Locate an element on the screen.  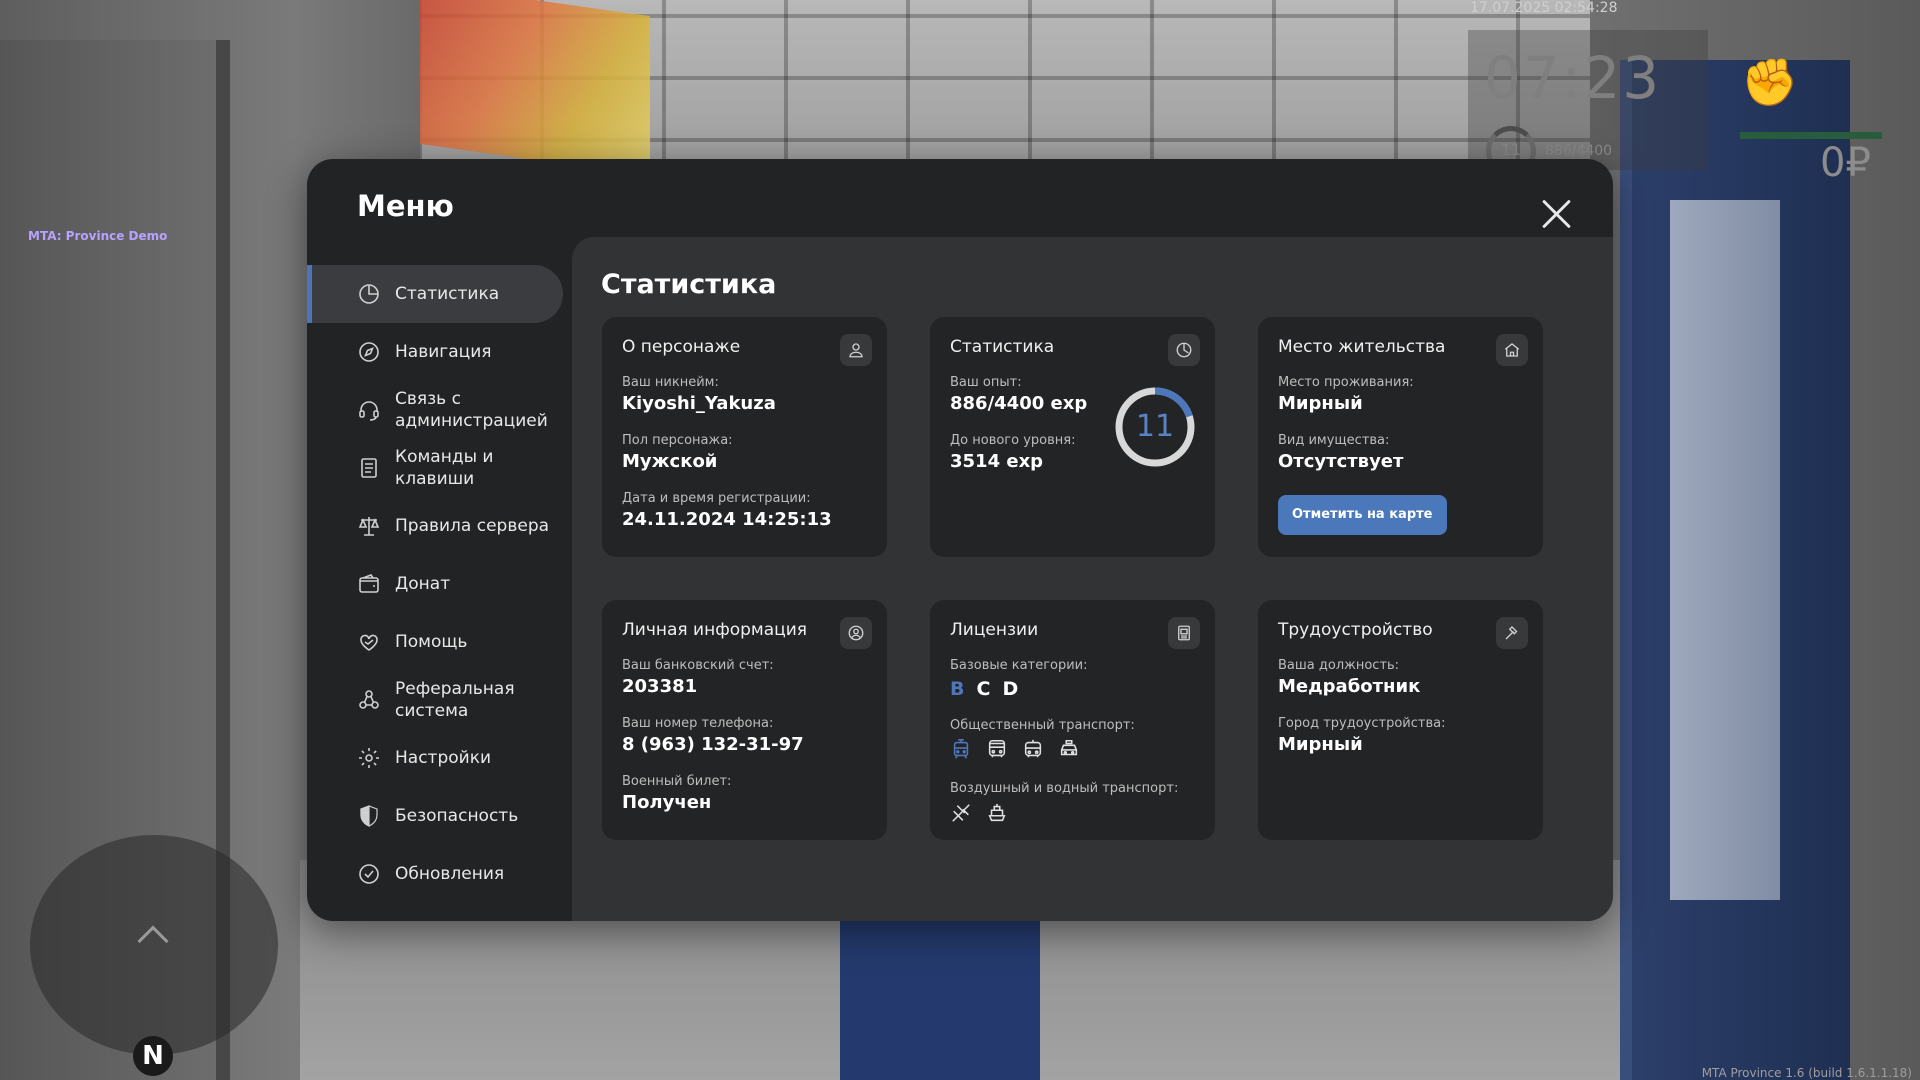
sidebar-item-label: Статистика is located at coordinates (447, 294).